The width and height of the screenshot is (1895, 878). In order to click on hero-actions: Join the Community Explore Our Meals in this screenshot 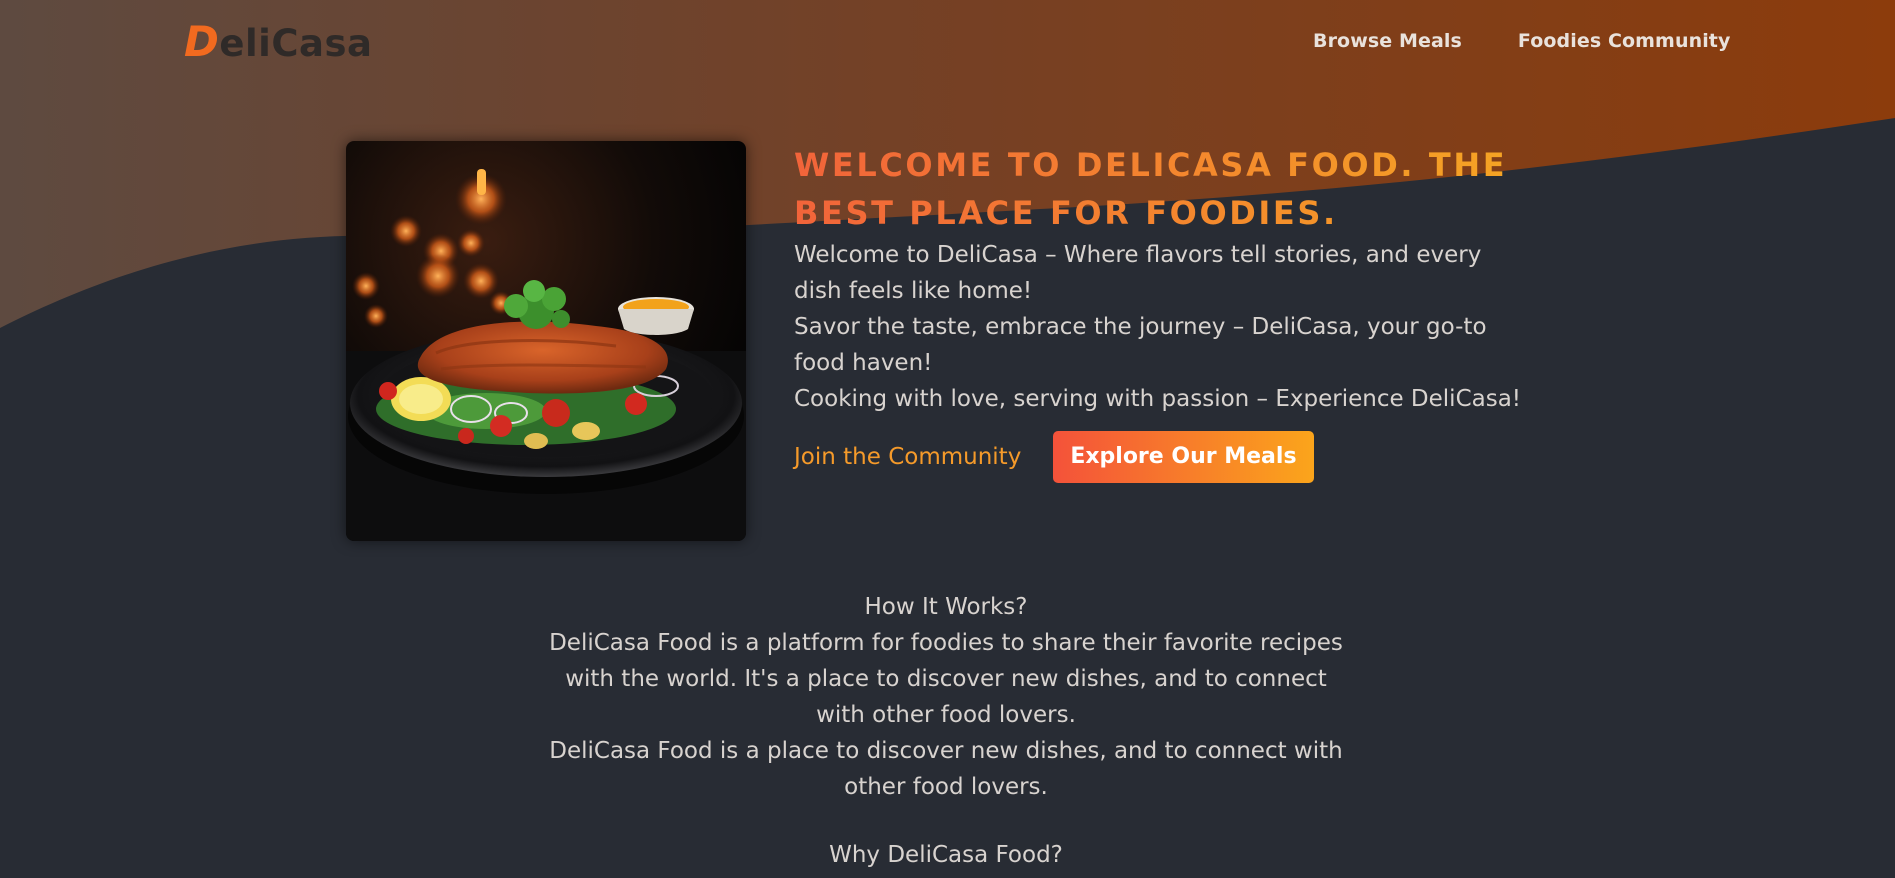, I will do `click(1164, 457)`.